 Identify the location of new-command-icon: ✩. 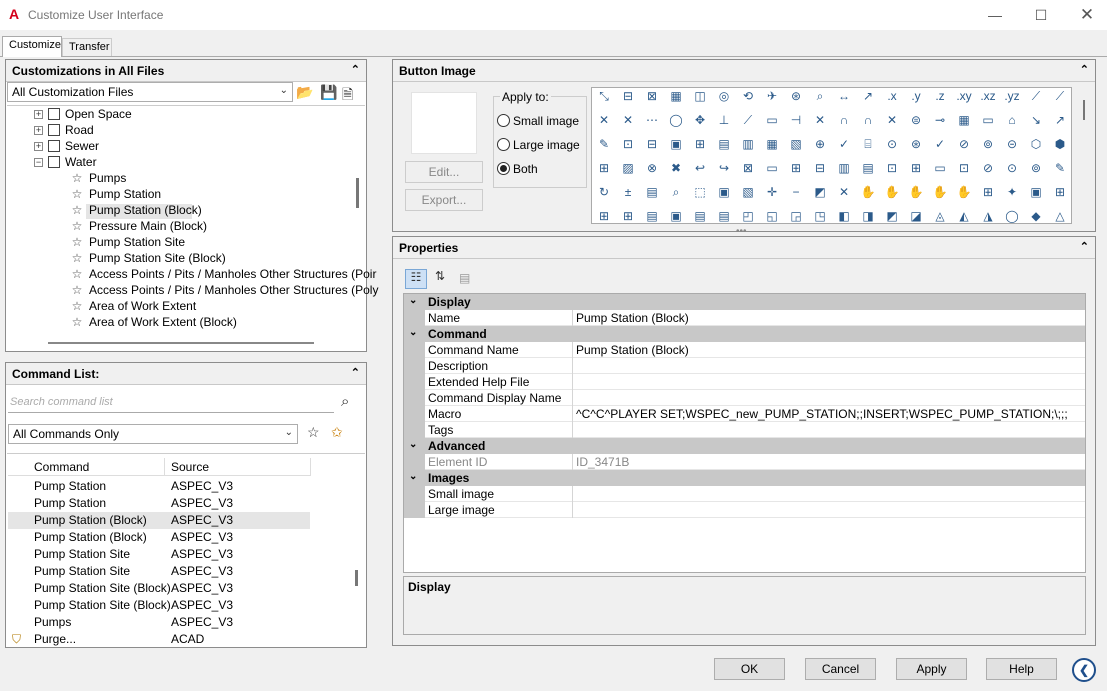
(337, 432).